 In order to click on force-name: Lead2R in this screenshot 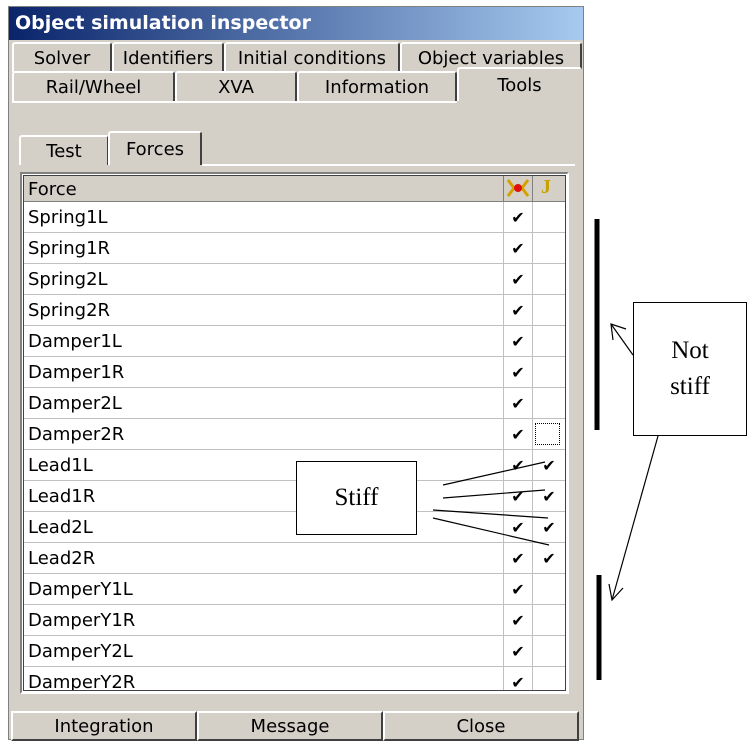, I will do `click(62, 558)`.